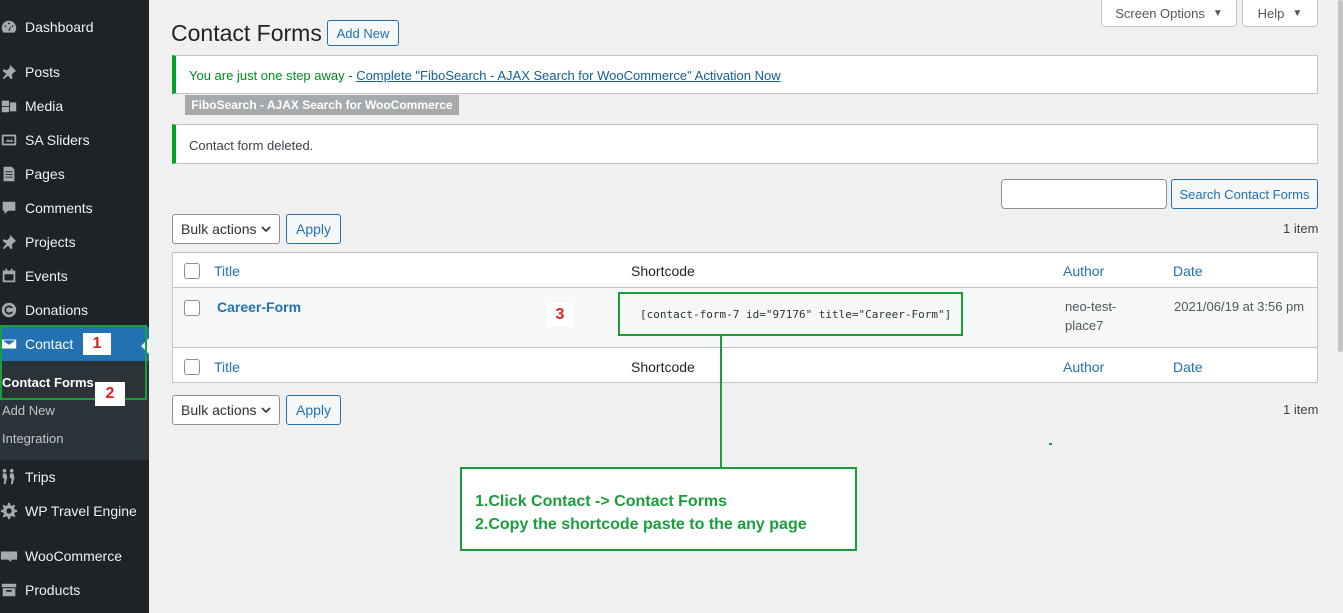 The image size is (1343, 613). What do you see at coordinates (74, 106) in the screenshot?
I see `sidebar-item-media: Media` at bounding box center [74, 106].